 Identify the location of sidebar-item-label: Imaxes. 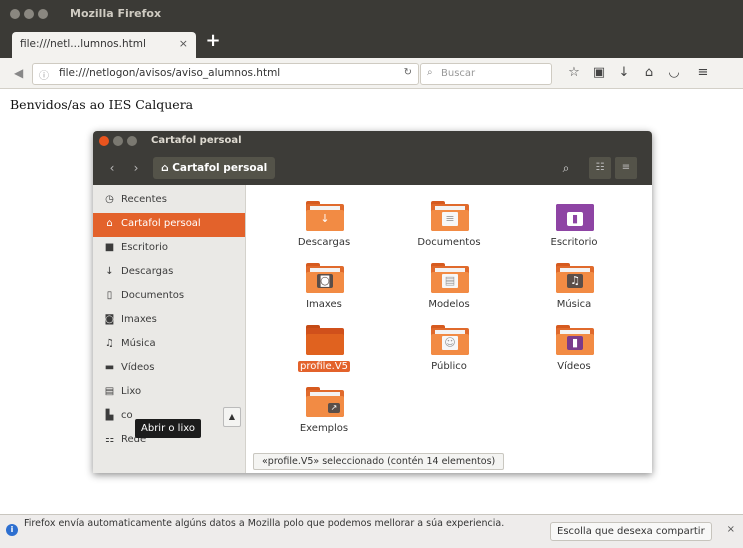
(139, 319).